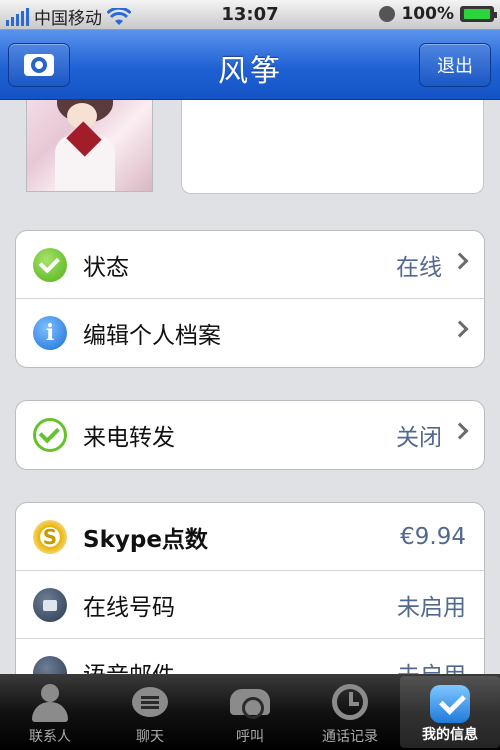  Describe the element at coordinates (250, 265) in the screenshot. I see `status-row: 状态 在线` at that location.